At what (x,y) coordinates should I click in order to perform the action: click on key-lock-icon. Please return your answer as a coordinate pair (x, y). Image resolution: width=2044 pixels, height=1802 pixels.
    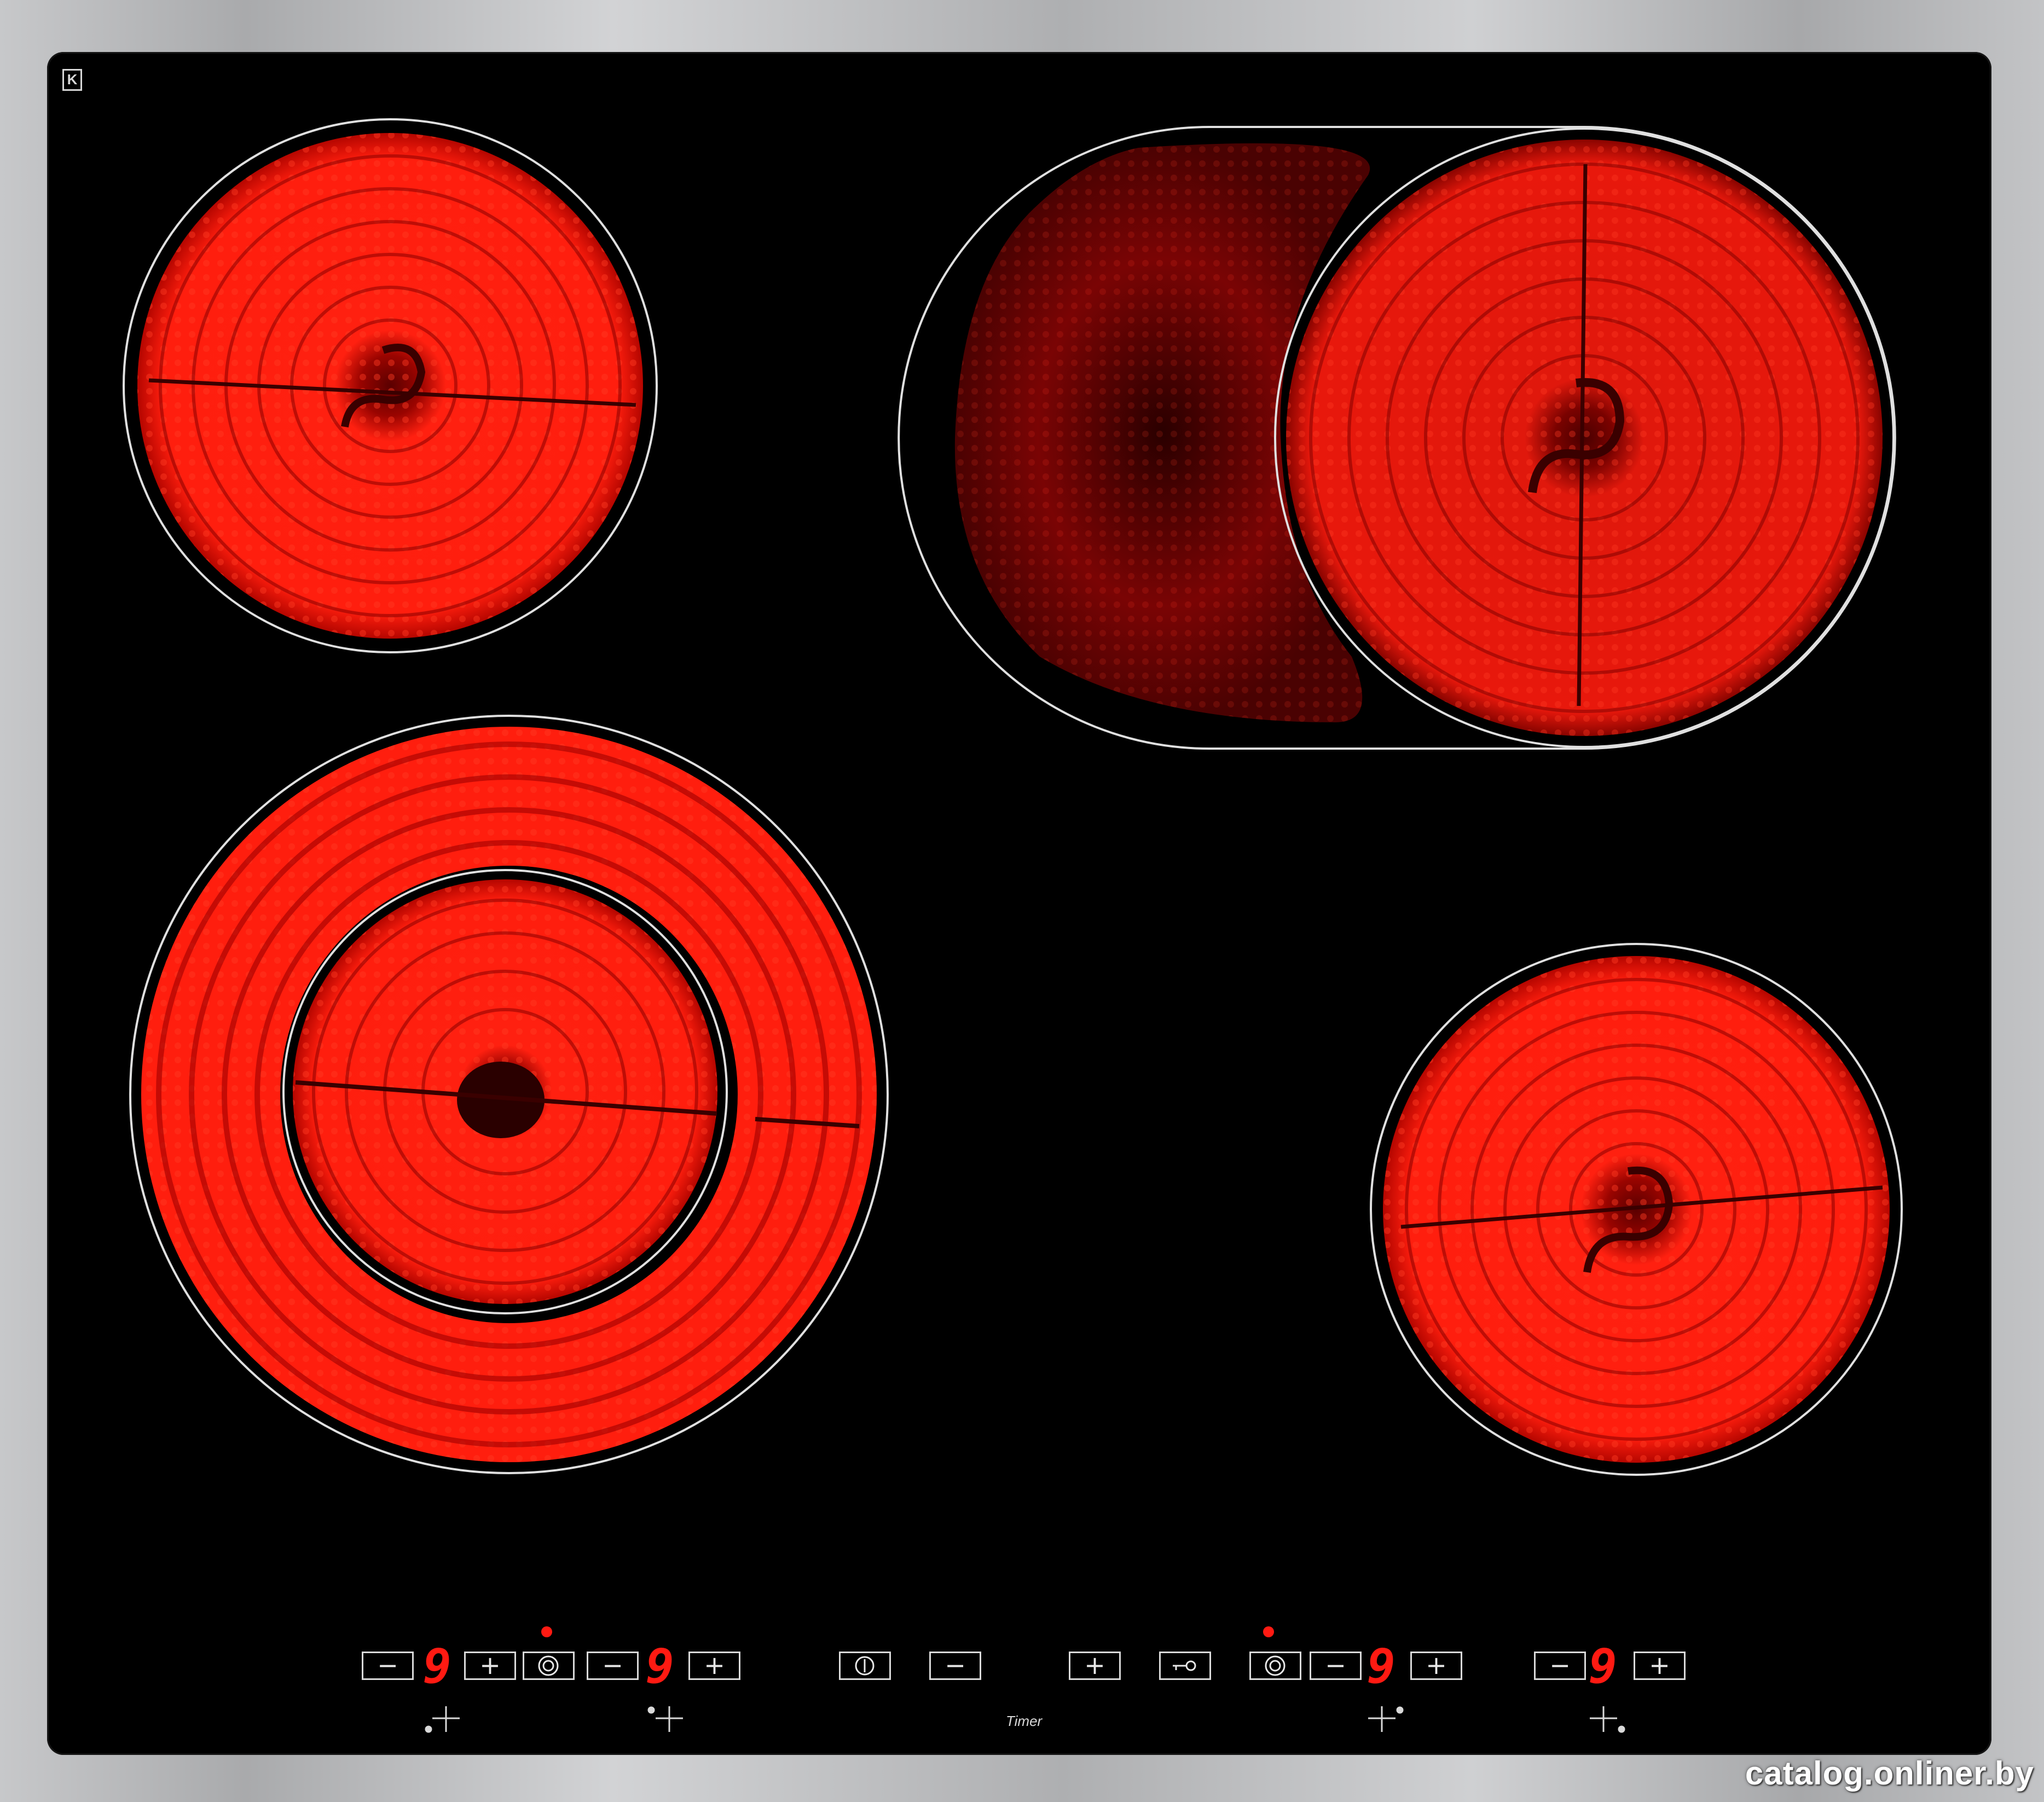
    Looking at the image, I should click on (1184, 1665).